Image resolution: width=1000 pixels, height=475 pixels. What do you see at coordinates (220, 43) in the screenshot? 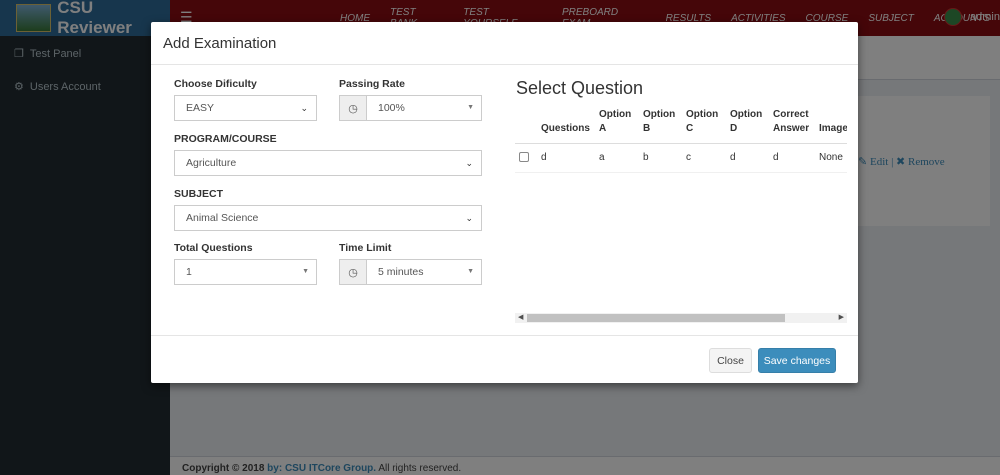
I see `modal-title: Add Examination` at bounding box center [220, 43].